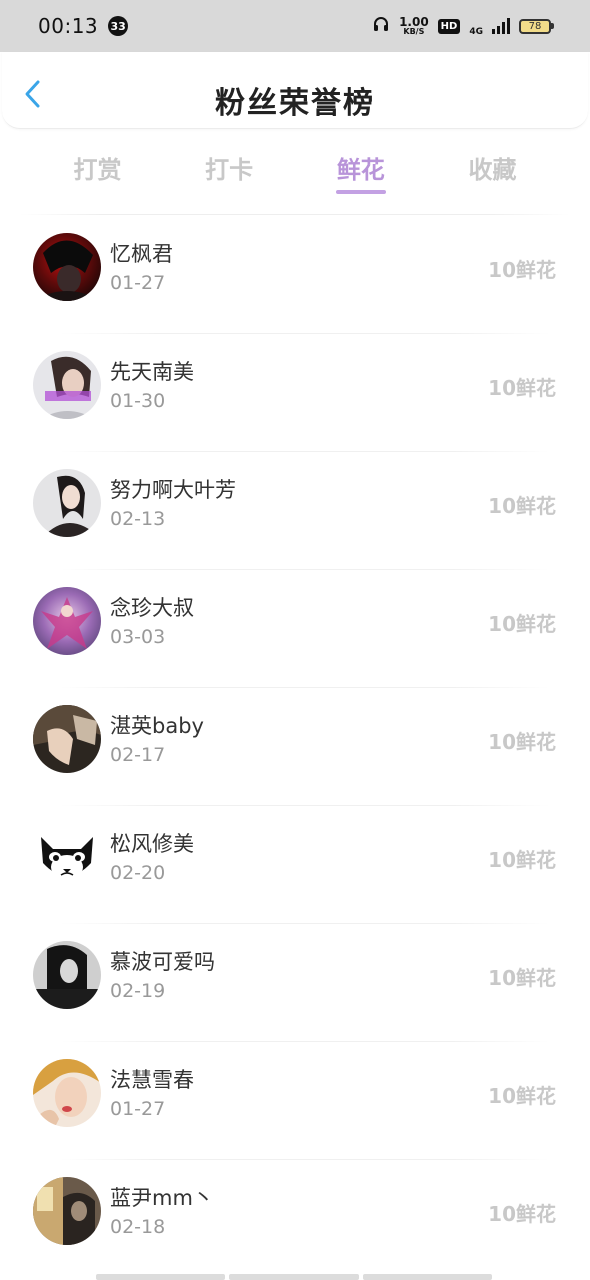  Describe the element at coordinates (152, 608) in the screenshot. I see `fan-name: 念珍大叔` at that location.